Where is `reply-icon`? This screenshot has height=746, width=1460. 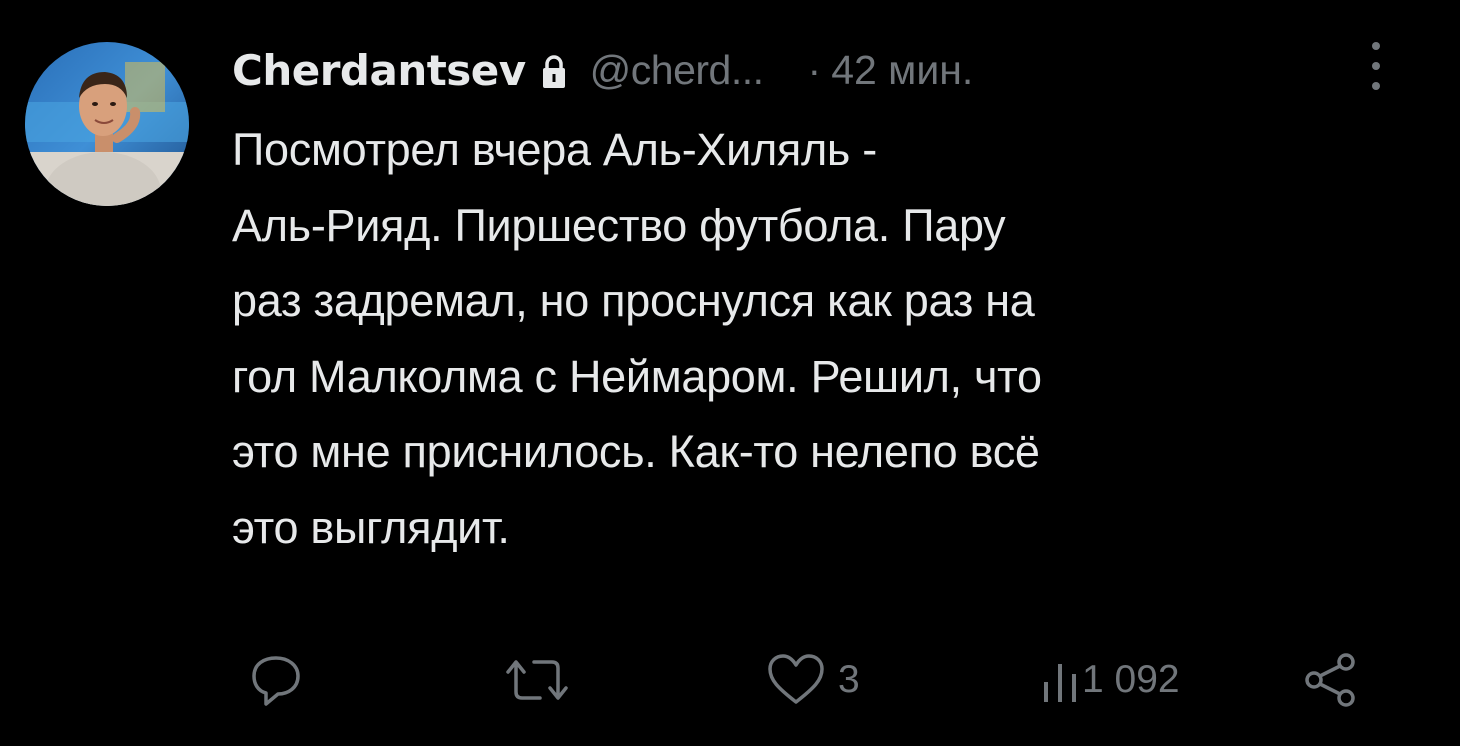 reply-icon is located at coordinates (276, 681).